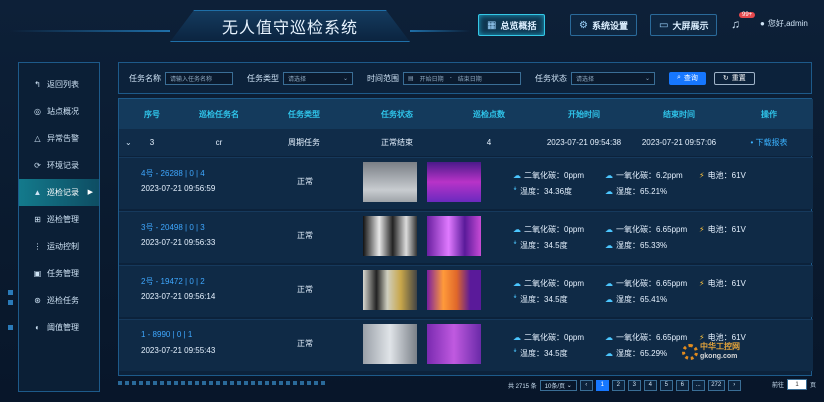  What do you see at coordinates (63, 111) in the screenshot?
I see `sidebar-item-label: 站点概况` at bounding box center [63, 111].